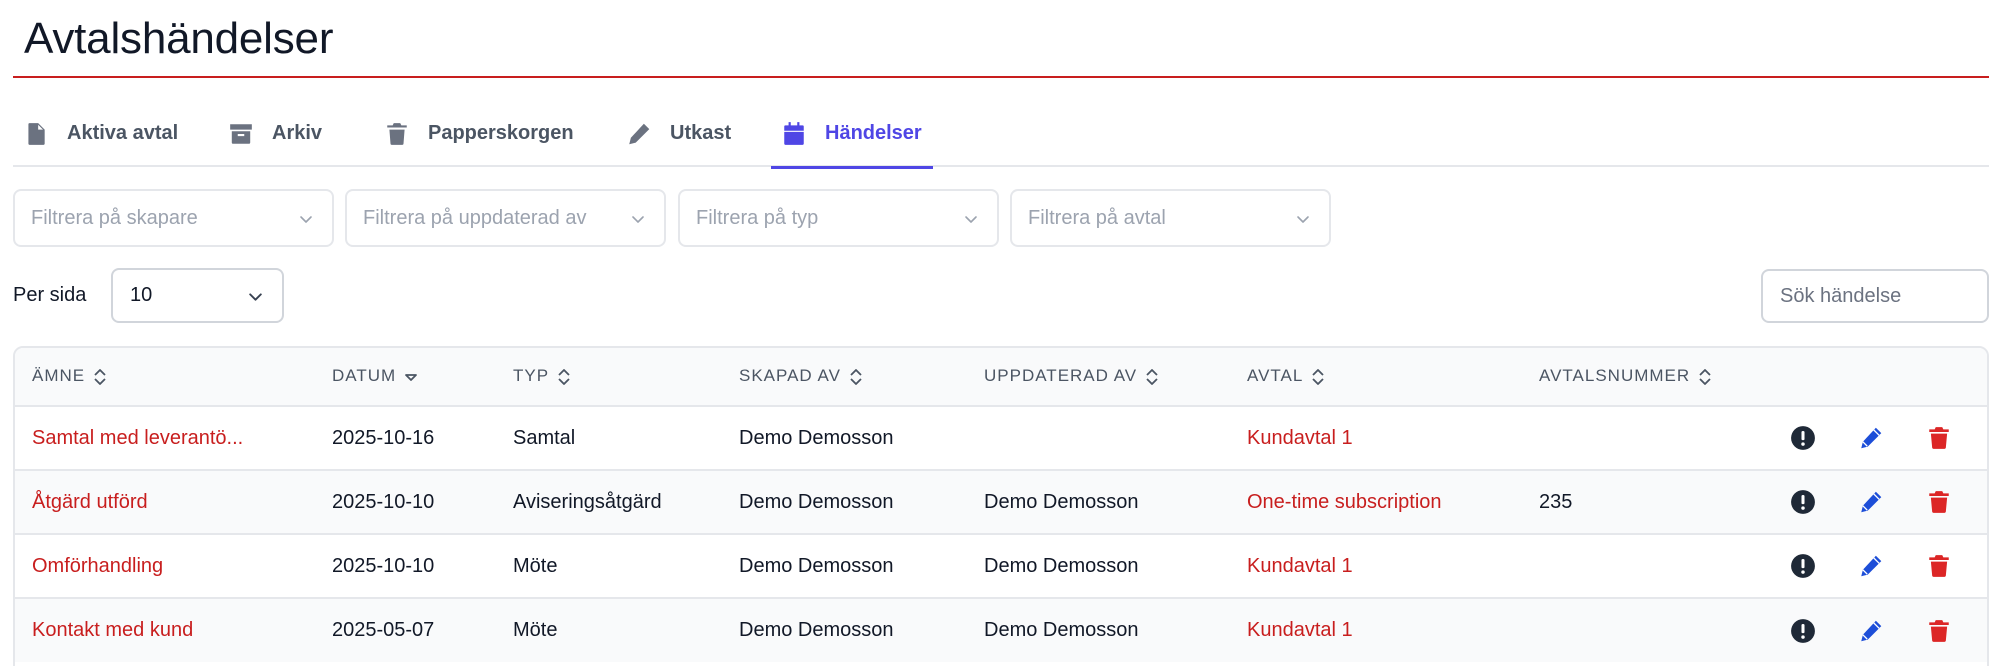 This screenshot has height=666, width=2000. What do you see at coordinates (383, 437) in the screenshot?
I see `cell-date: 2025-10-16` at bounding box center [383, 437].